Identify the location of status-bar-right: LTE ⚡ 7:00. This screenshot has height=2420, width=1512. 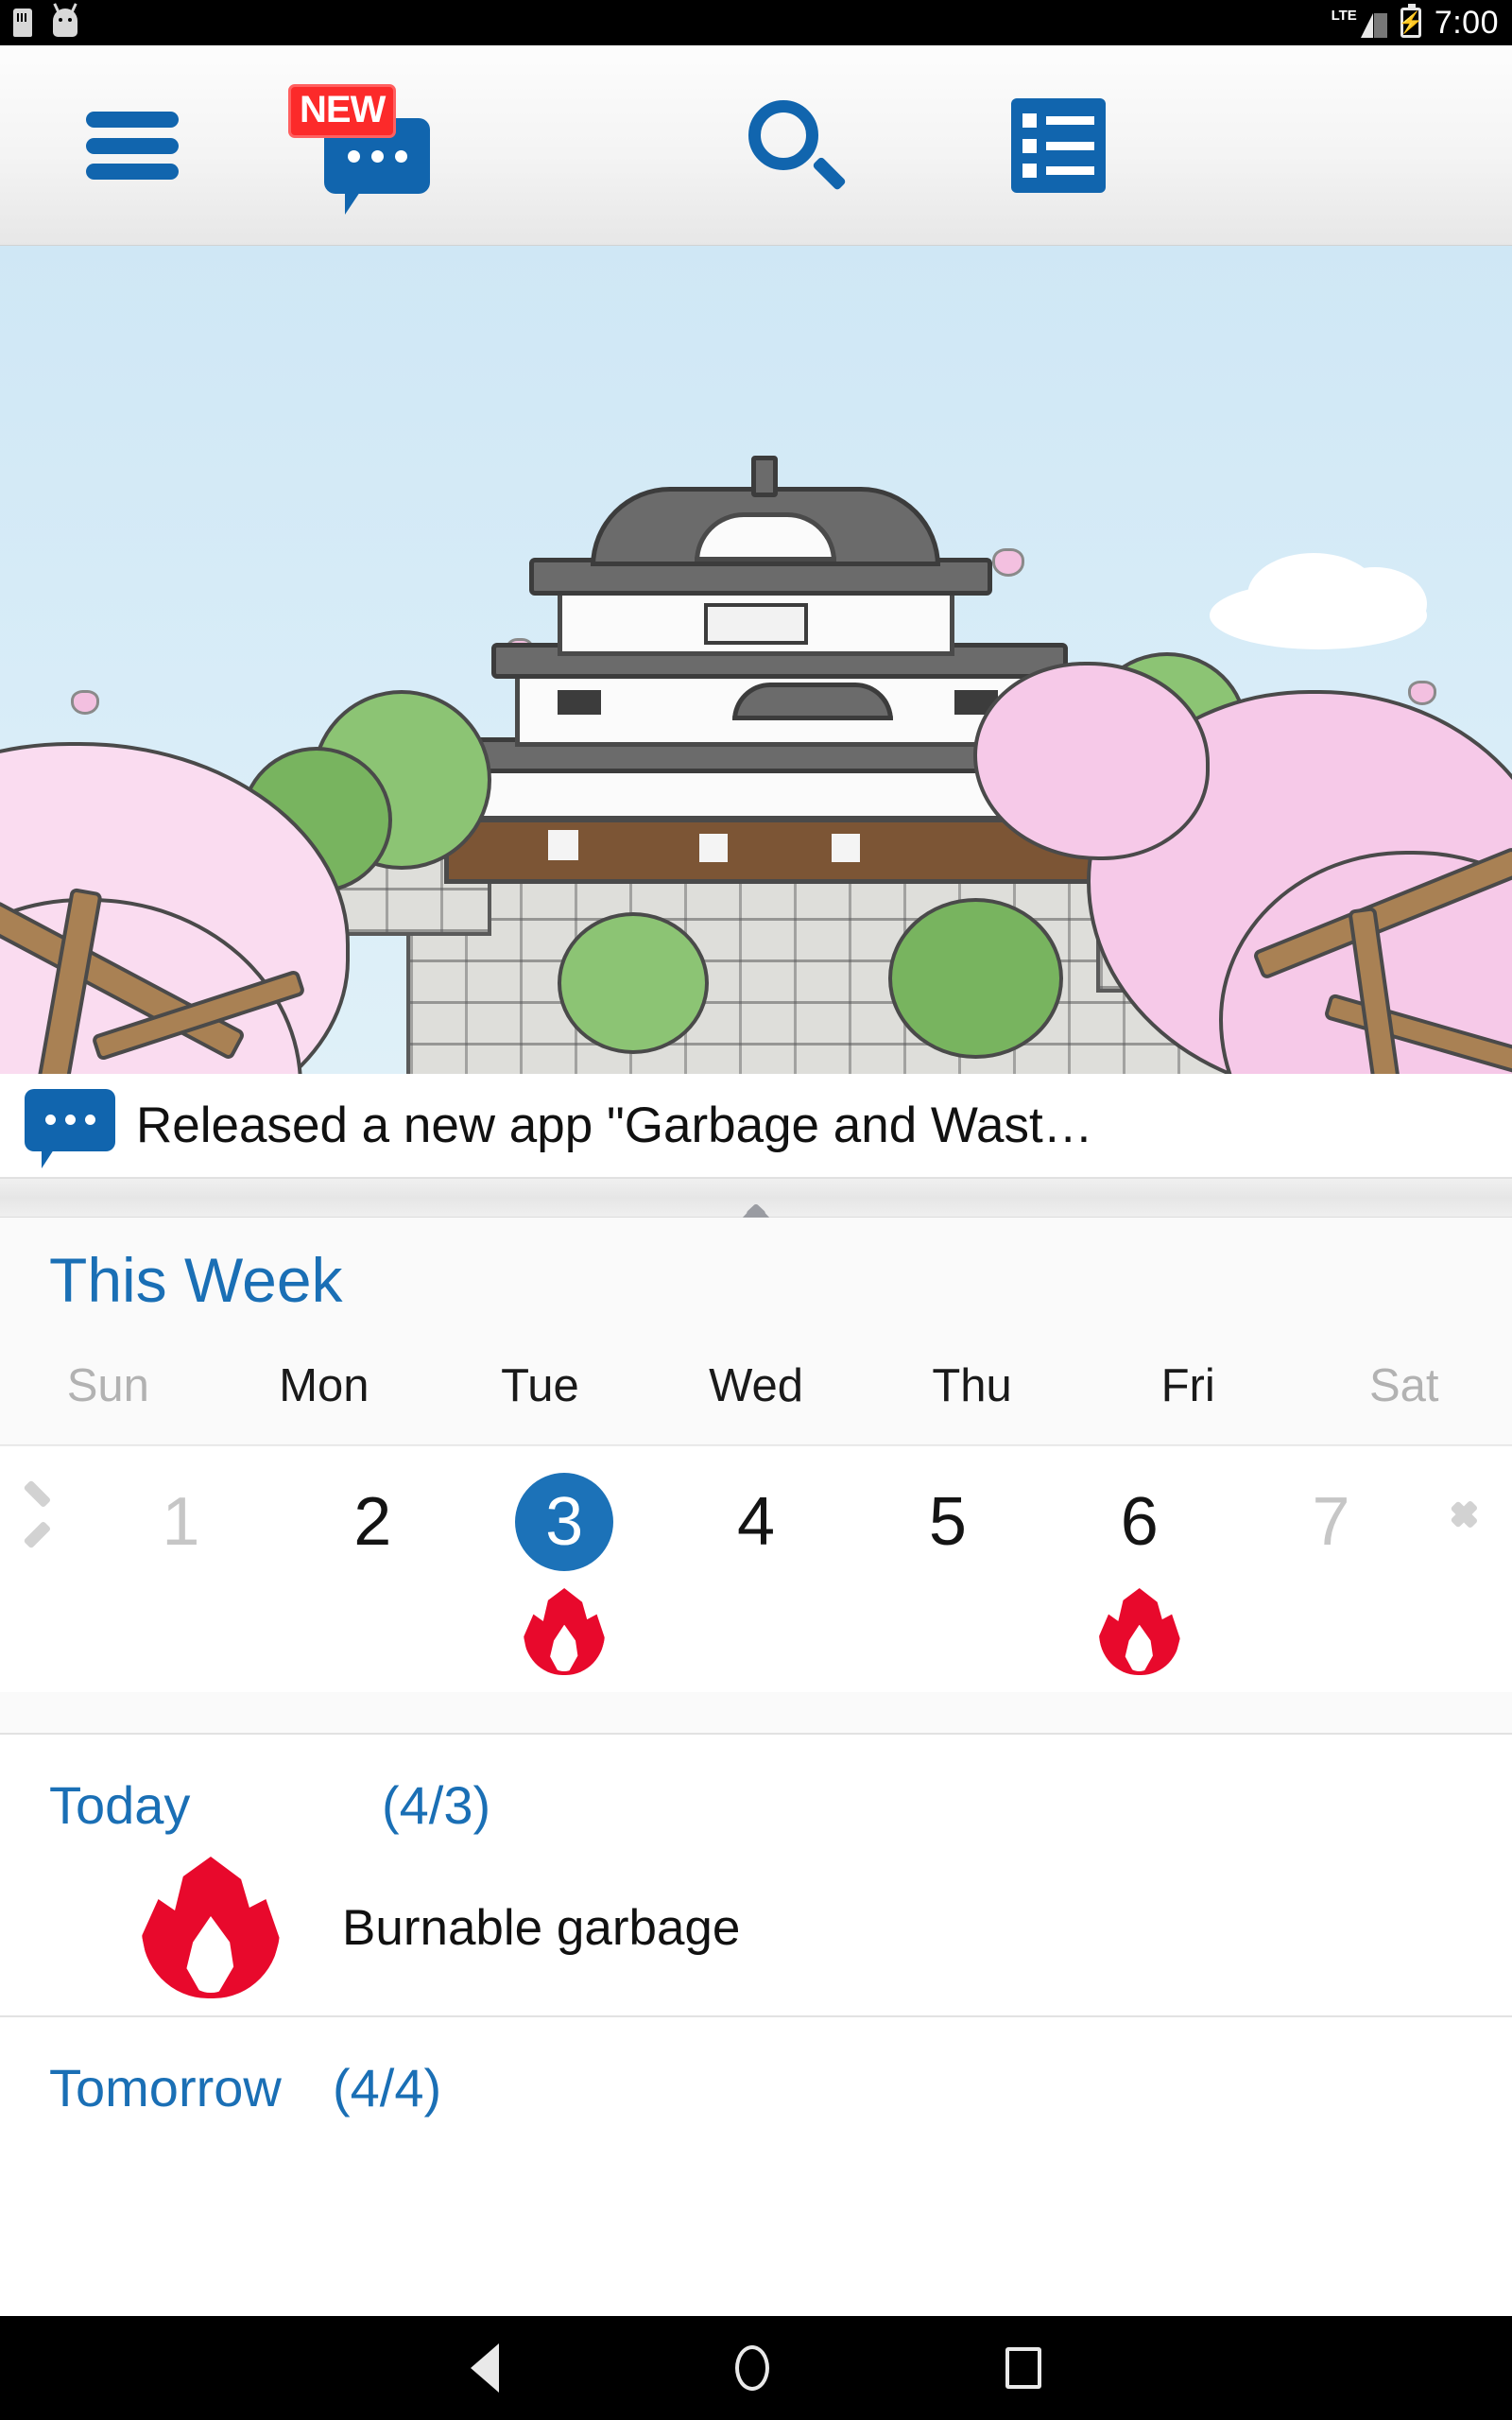
(1415, 23).